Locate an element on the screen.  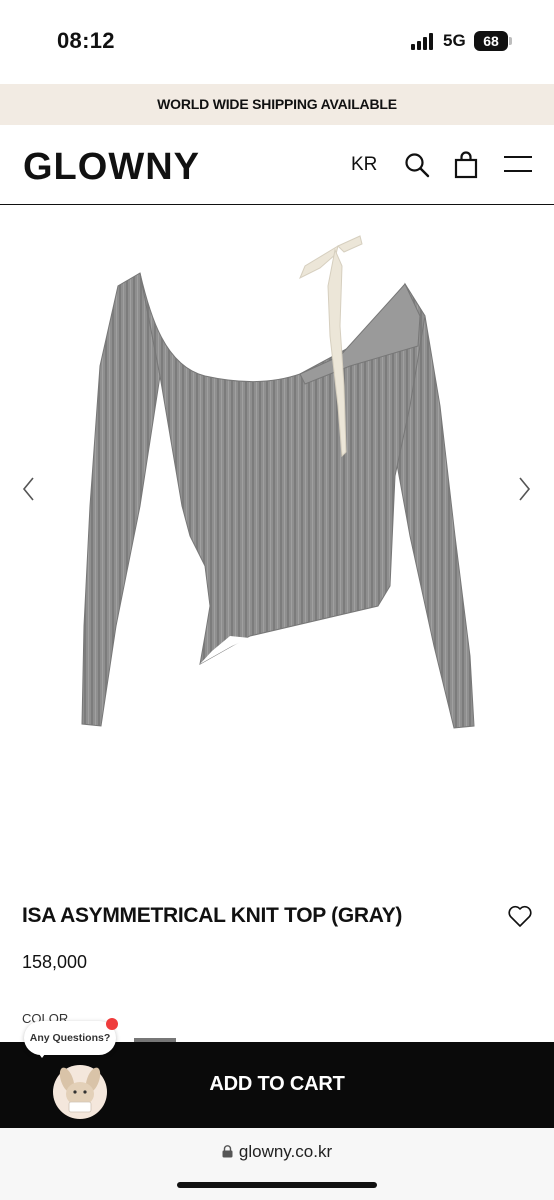
network-label: 5G is located at coordinates (454, 40).